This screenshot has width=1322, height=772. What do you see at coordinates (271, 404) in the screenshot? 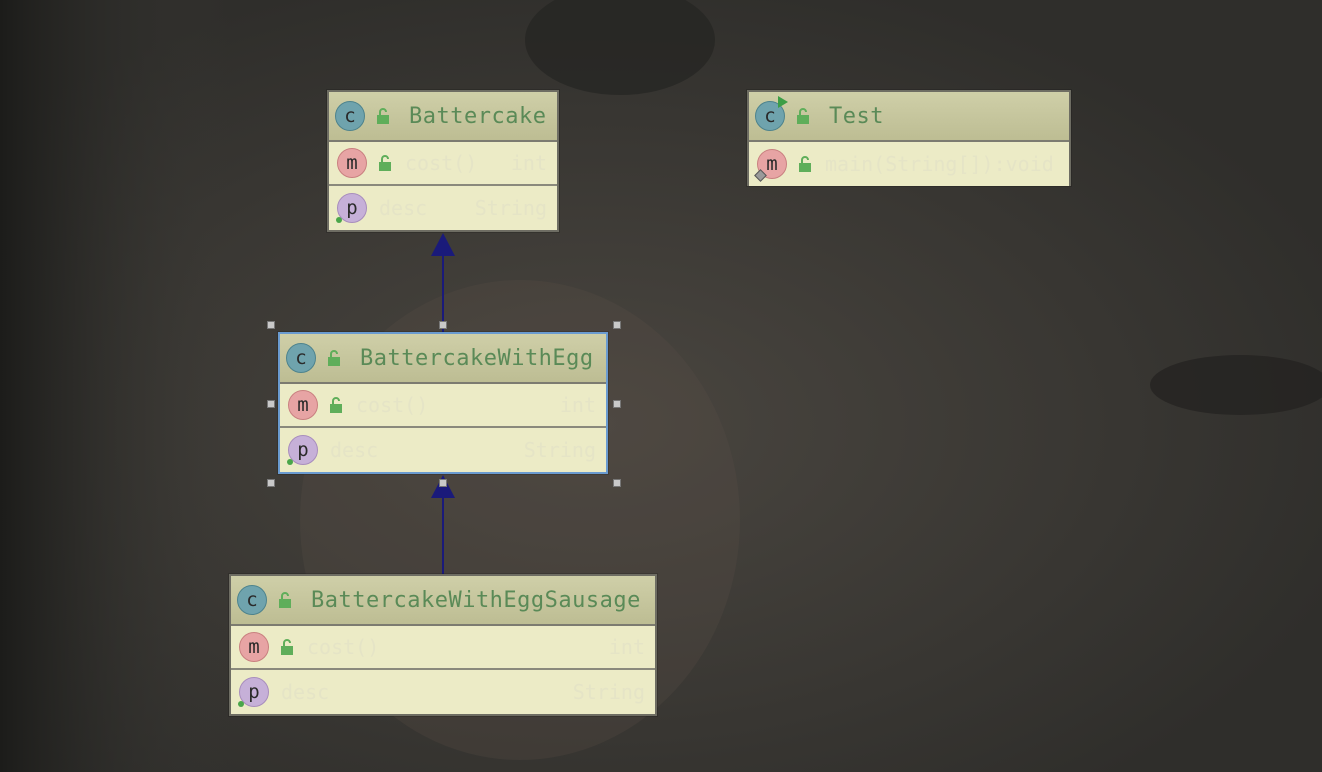
I see `resize-handle-w` at bounding box center [271, 404].